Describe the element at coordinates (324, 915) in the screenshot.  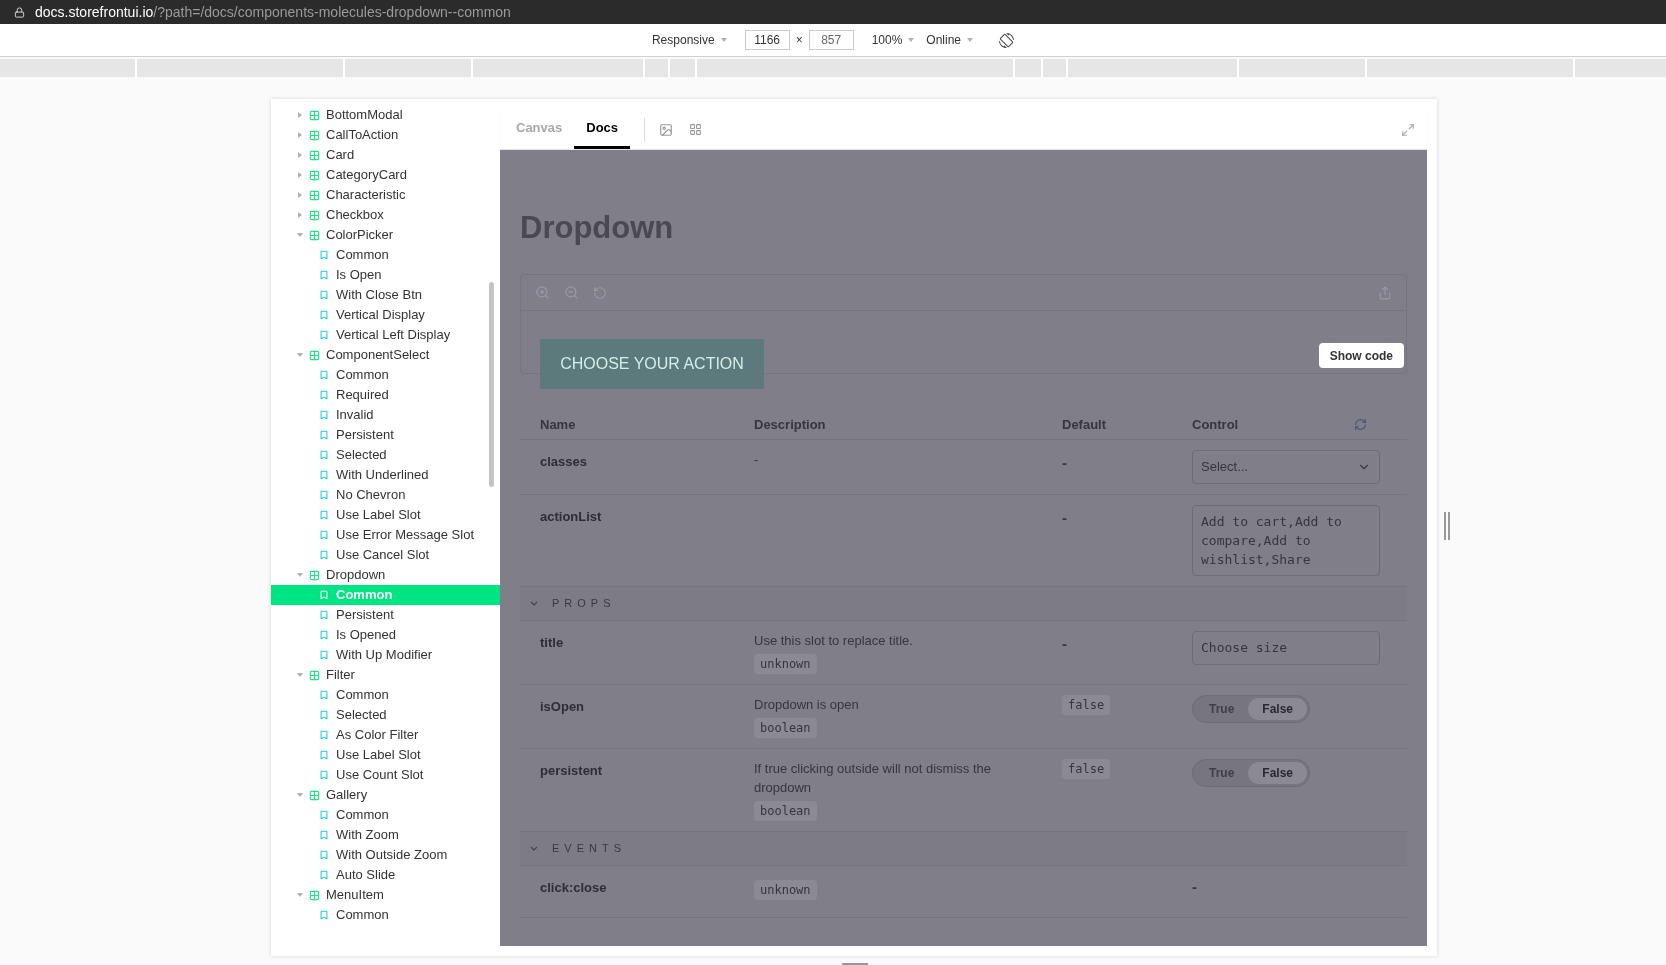
I see `bookmark-icon` at that location.